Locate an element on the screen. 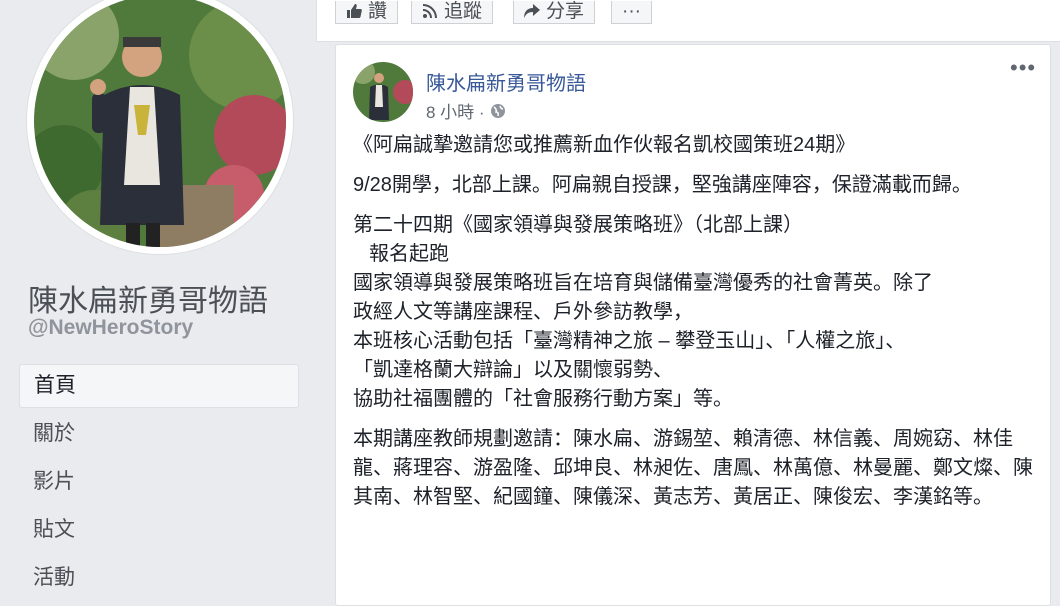 This screenshot has width=1060, height=606. post-title: 《阿扁誠摯邀請您或推薦新血作伙報名凱校國策班24期》 is located at coordinates (604, 145).